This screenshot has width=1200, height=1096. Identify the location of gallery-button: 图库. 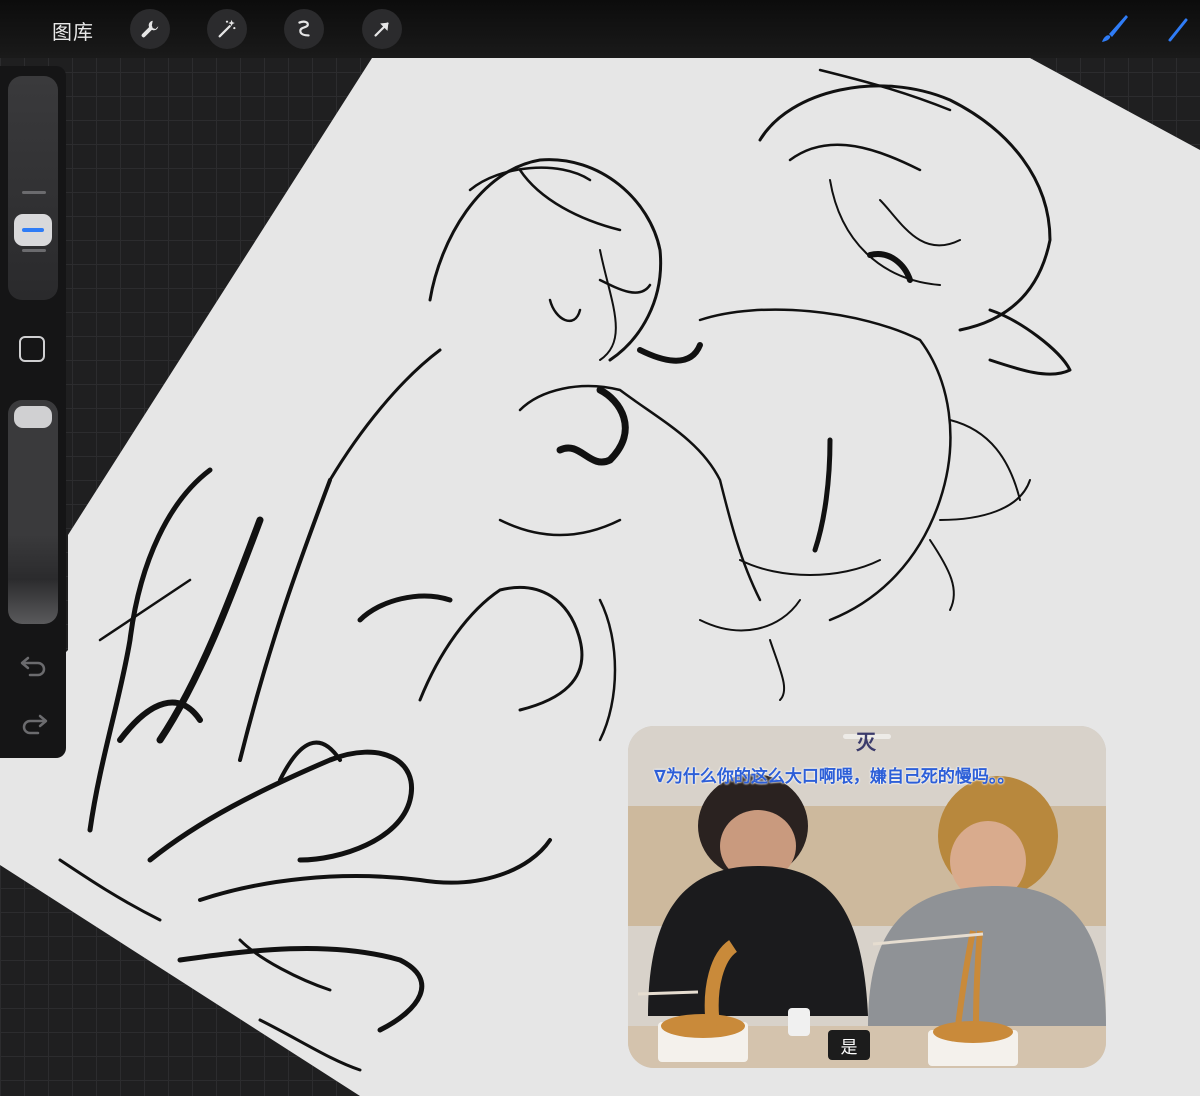
(73, 30).